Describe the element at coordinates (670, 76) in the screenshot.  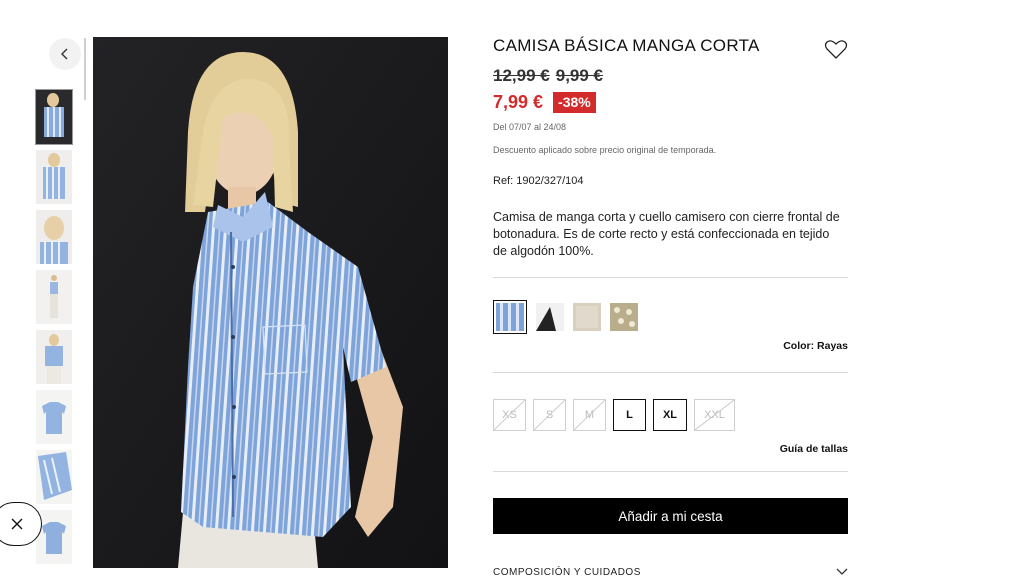
I see `original-prices: 12,99 € 9,99 €` at that location.